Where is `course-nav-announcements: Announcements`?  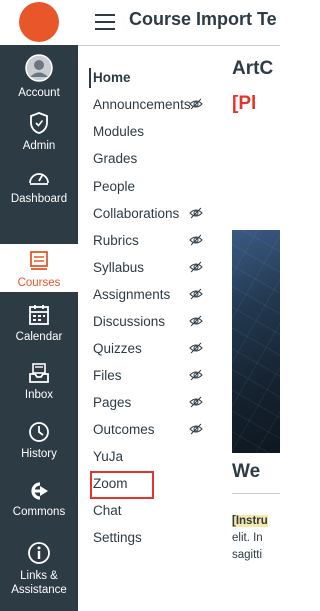
course-nav-announcements: Announcements is located at coordinates (148, 104).